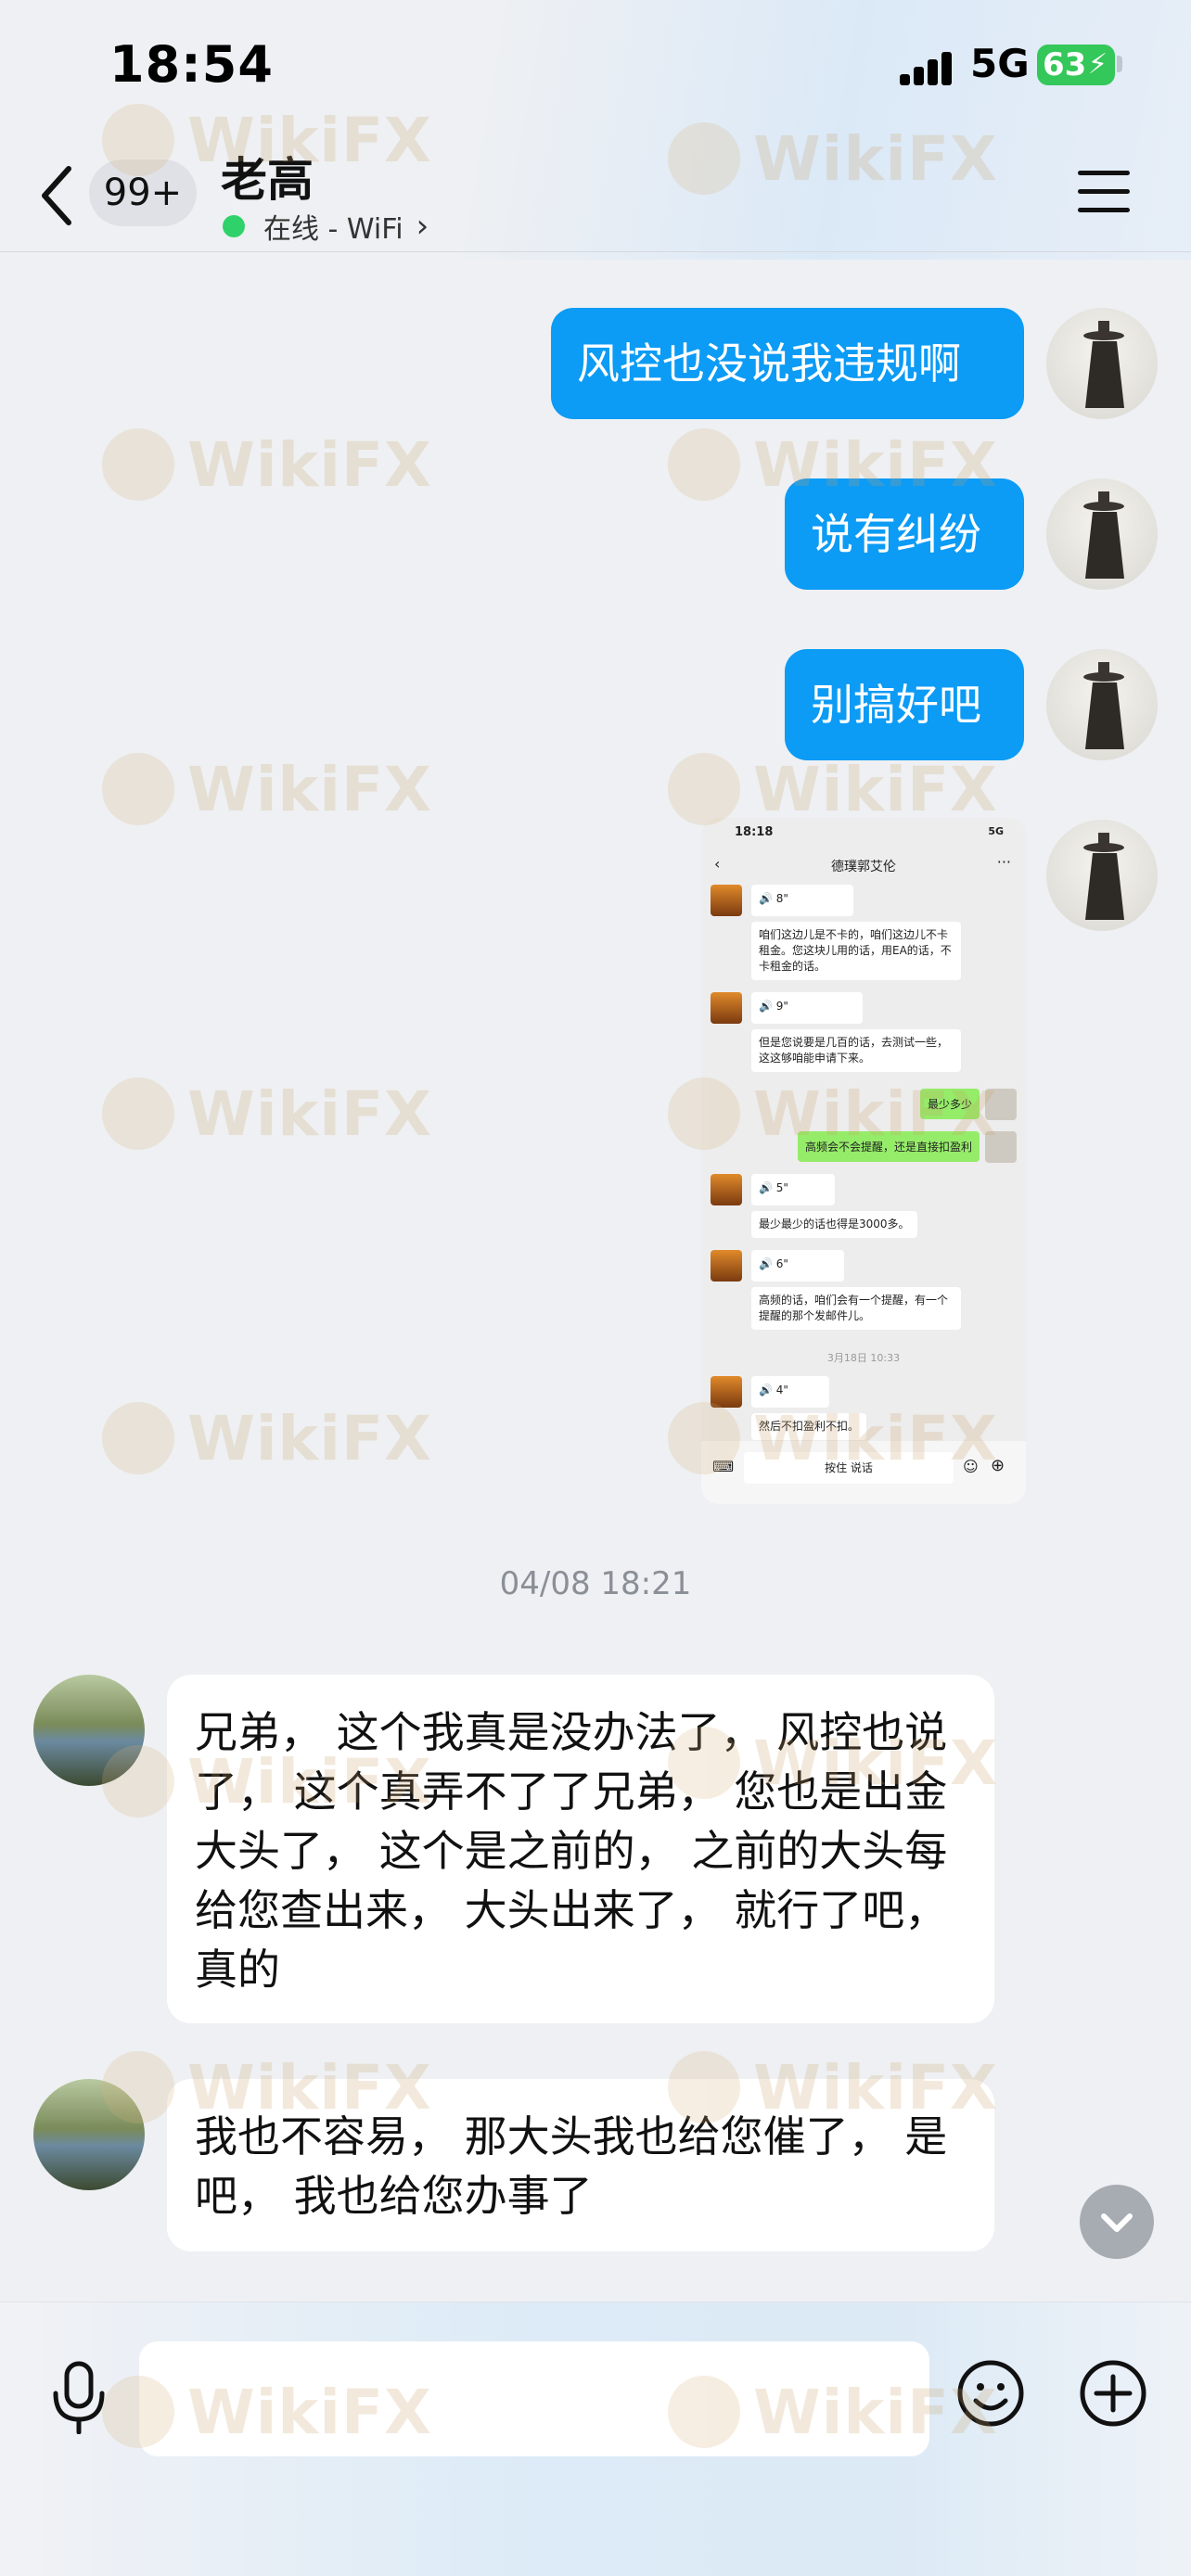 Image resolution: width=1191 pixels, height=2576 pixels. I want to click on microphone-icon, so click(79, 2397).